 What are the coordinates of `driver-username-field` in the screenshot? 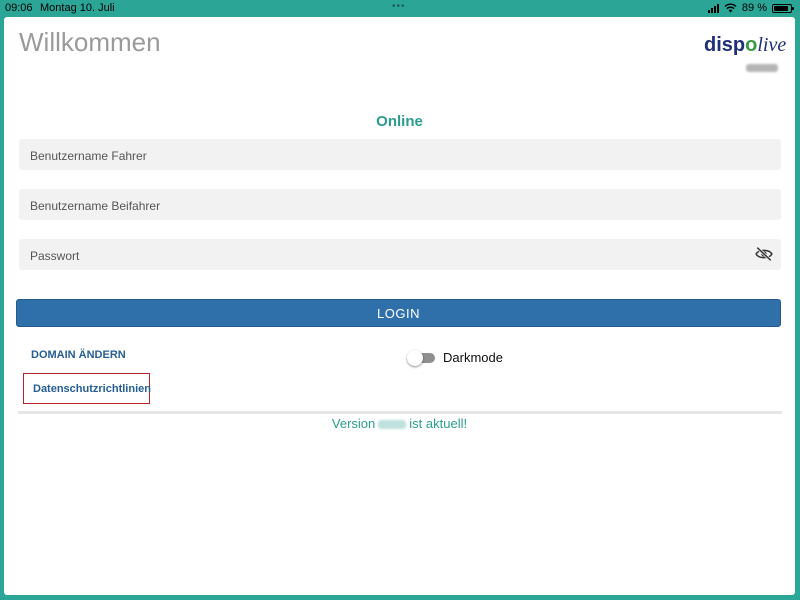 It's located at (400, 155).